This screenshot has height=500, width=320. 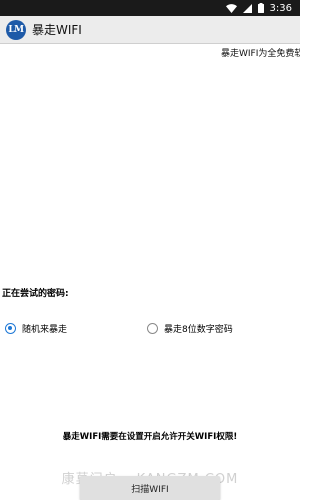 I want to click on mode-radio-group: 随机来暴走 暴走8位数字密码, so click(x=150, y=329).